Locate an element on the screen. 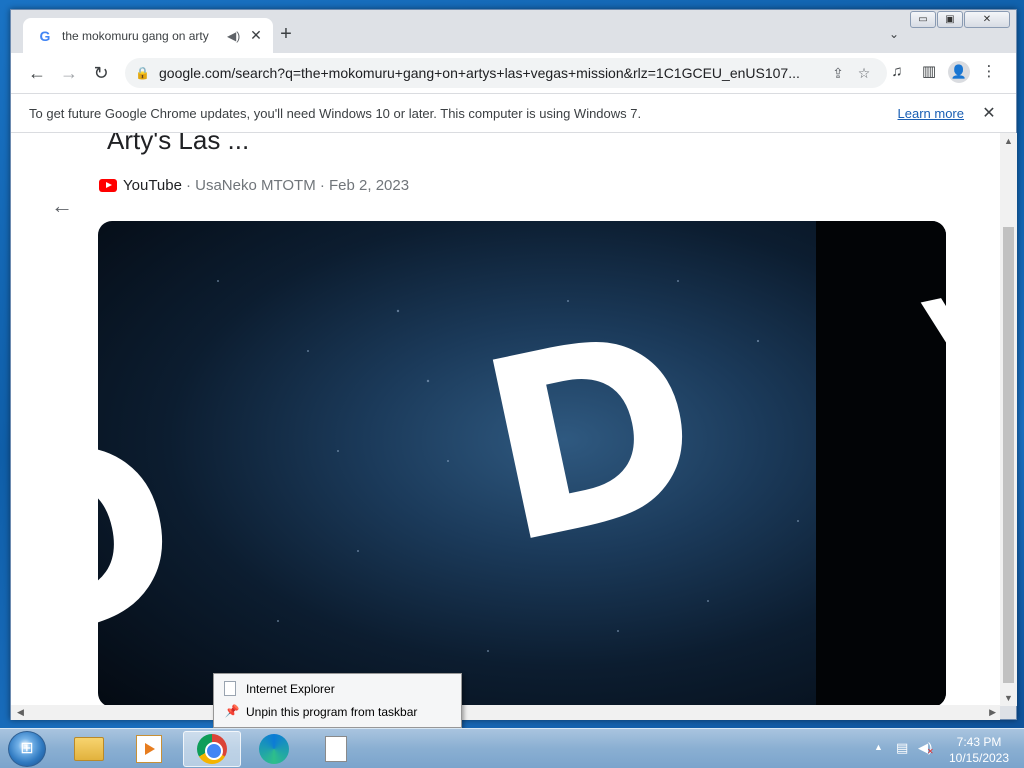 The height and width of the screenshot is (768, 1024). scroll-left-icon: ◀ is located at coordinates (20, 712).